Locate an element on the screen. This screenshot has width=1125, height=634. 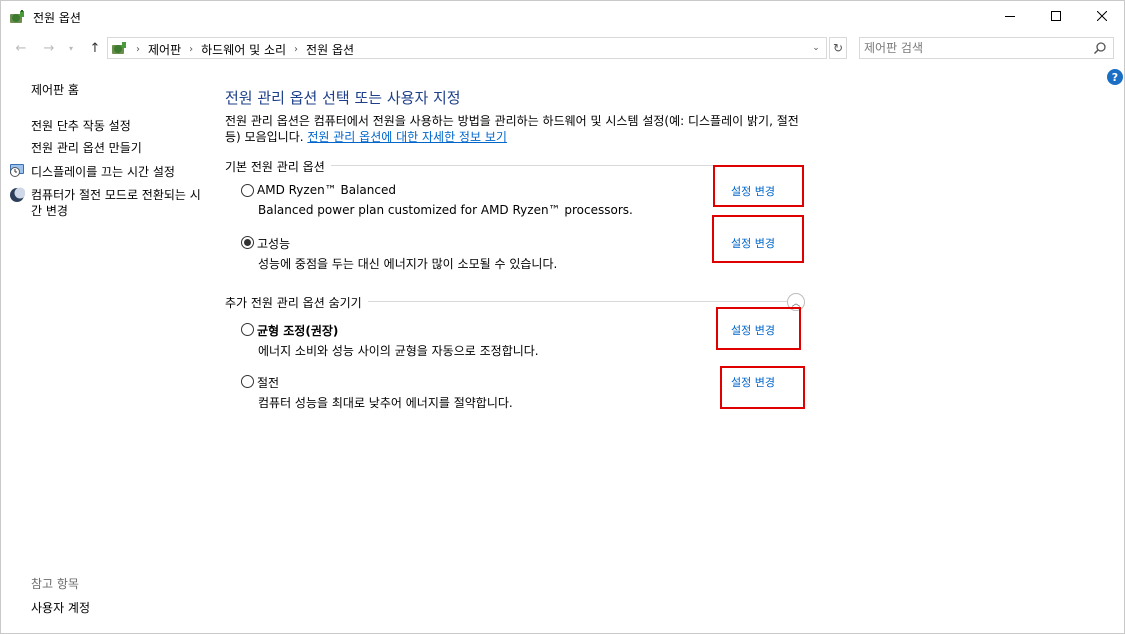
close-button is located at coordinates (1102, 16).